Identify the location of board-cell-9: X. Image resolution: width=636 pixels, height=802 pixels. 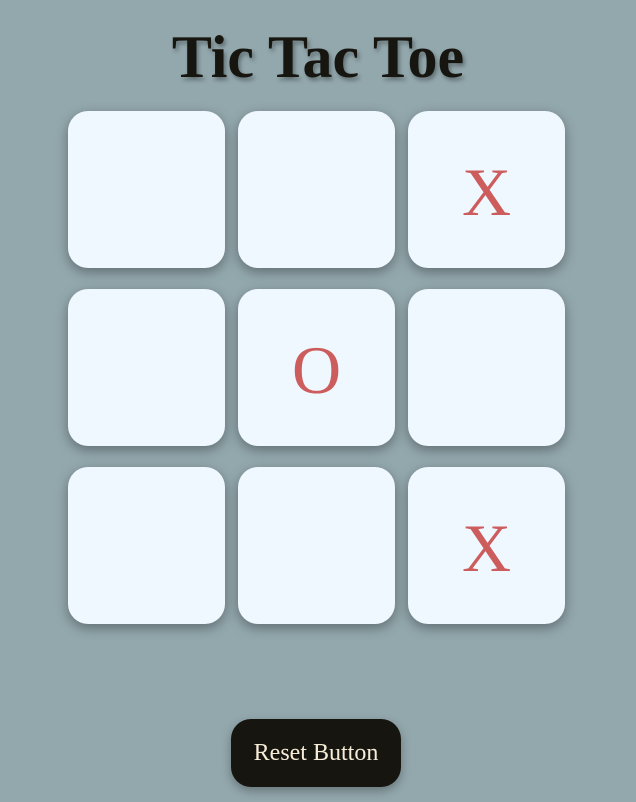
(486, 545).